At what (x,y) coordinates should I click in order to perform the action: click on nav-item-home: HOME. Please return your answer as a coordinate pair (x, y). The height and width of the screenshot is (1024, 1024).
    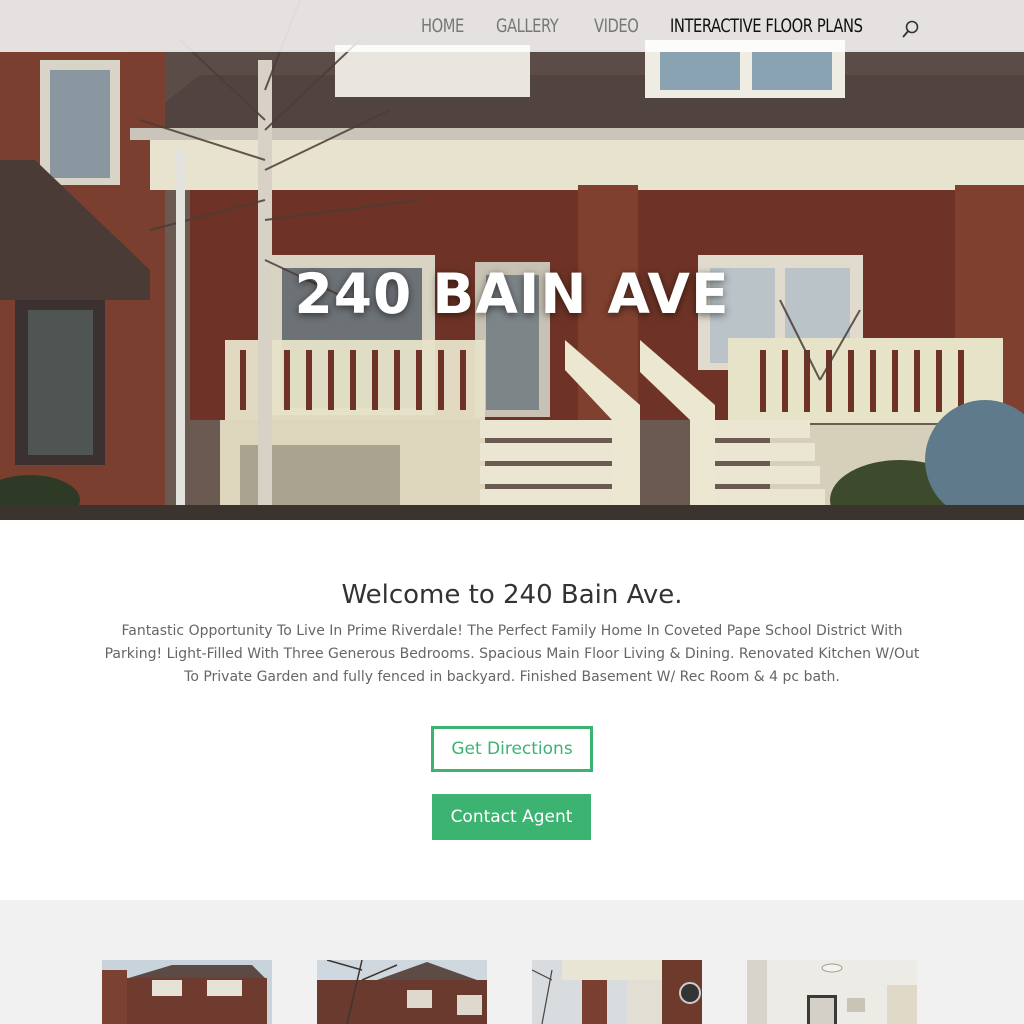
    Looking at the image, I should click on (442, 26).